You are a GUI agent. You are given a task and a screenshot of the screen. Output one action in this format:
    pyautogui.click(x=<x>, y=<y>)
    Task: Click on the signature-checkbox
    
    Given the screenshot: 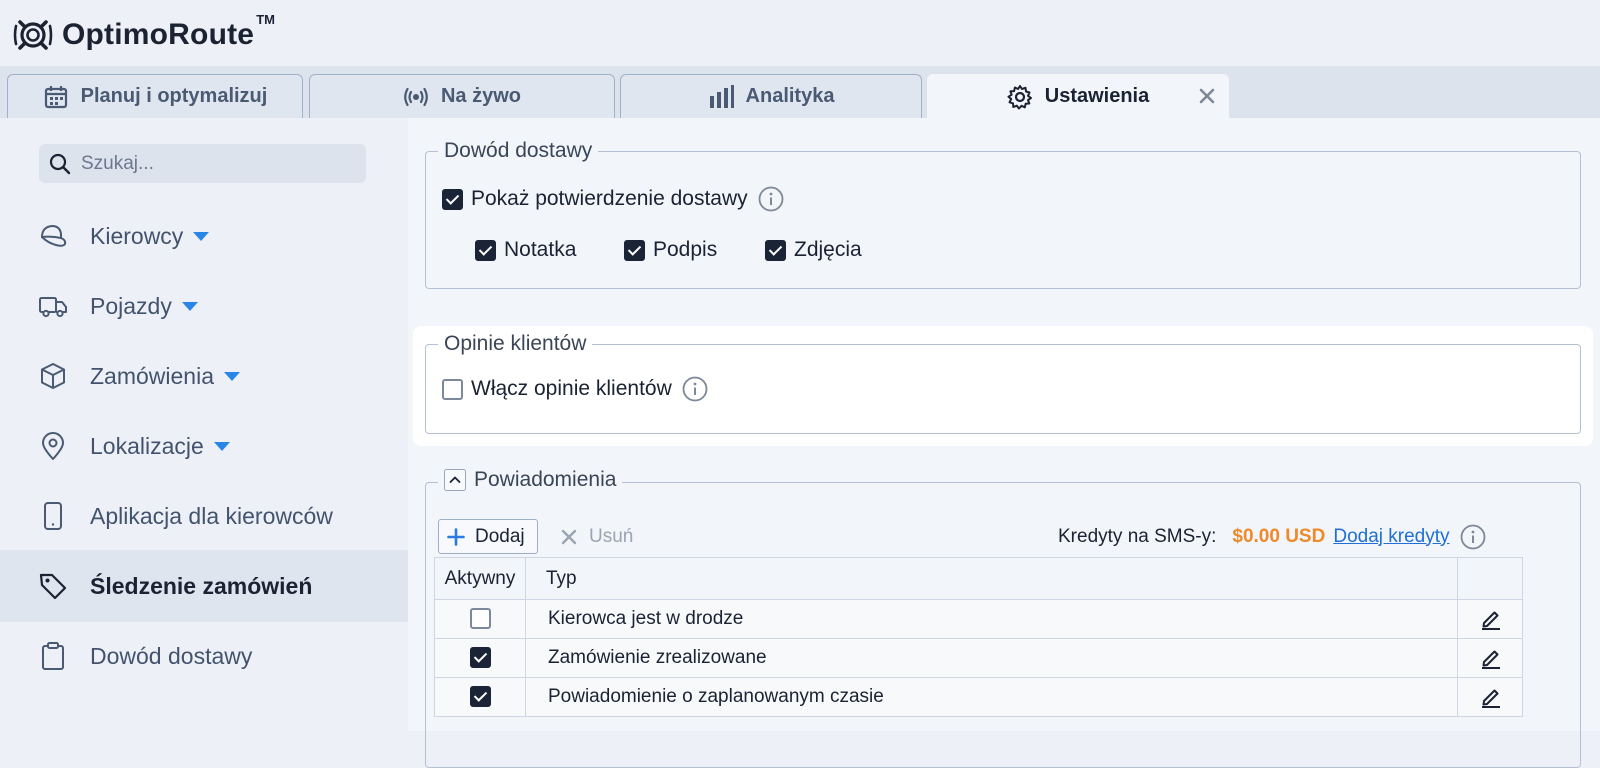 What is the action you would take?
    pyautogui.click(x=634, y=250)
    